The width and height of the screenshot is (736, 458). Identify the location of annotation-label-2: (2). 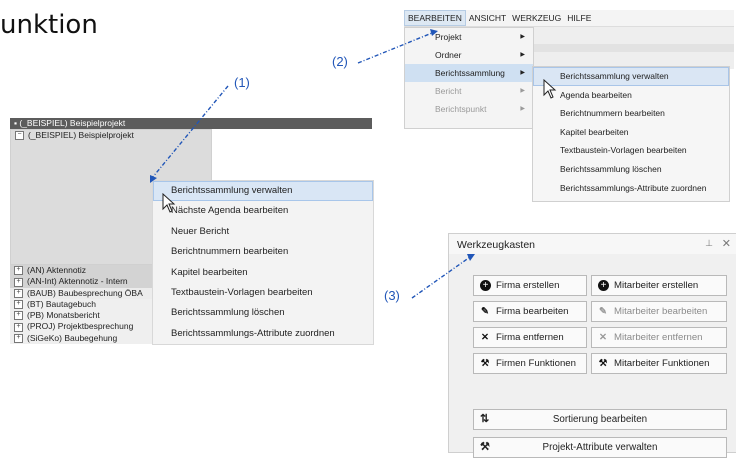
(340, 61).